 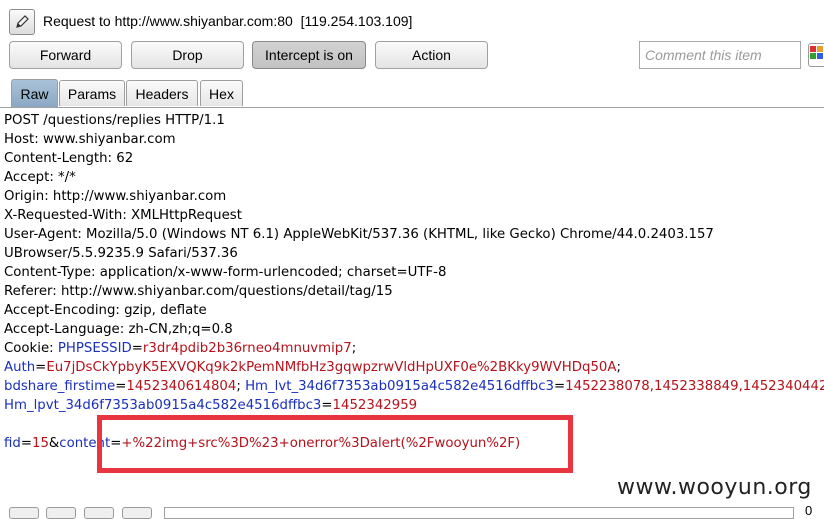 What do you see at coordinates (60, 386) in the screenshot?
I see `cookie-key: bdshare_firstime` at bounding box center [60, 386].